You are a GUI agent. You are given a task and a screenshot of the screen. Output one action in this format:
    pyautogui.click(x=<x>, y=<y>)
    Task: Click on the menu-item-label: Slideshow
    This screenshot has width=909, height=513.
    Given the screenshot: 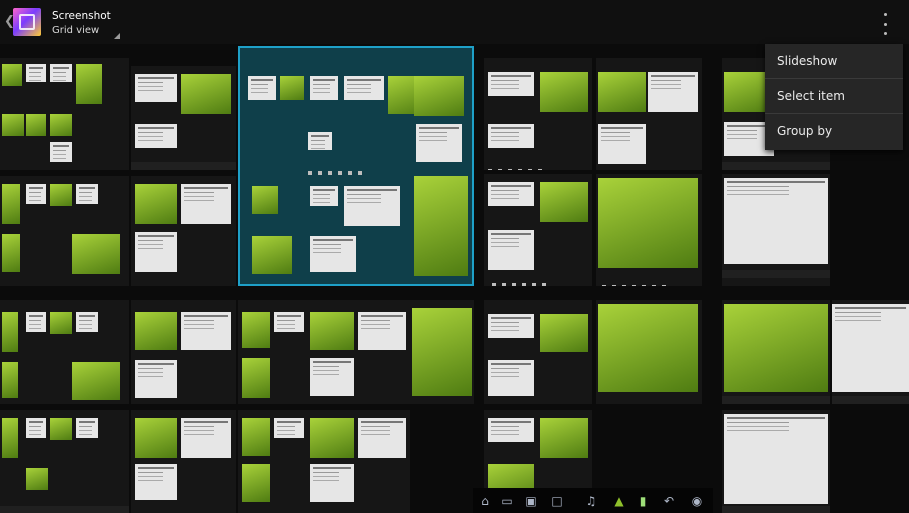 What is the action you would take?
    pyautogui.click(x=807, y=61)
    